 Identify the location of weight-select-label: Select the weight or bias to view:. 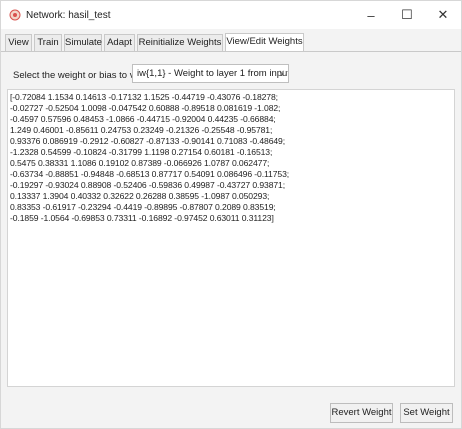
(82, 75).